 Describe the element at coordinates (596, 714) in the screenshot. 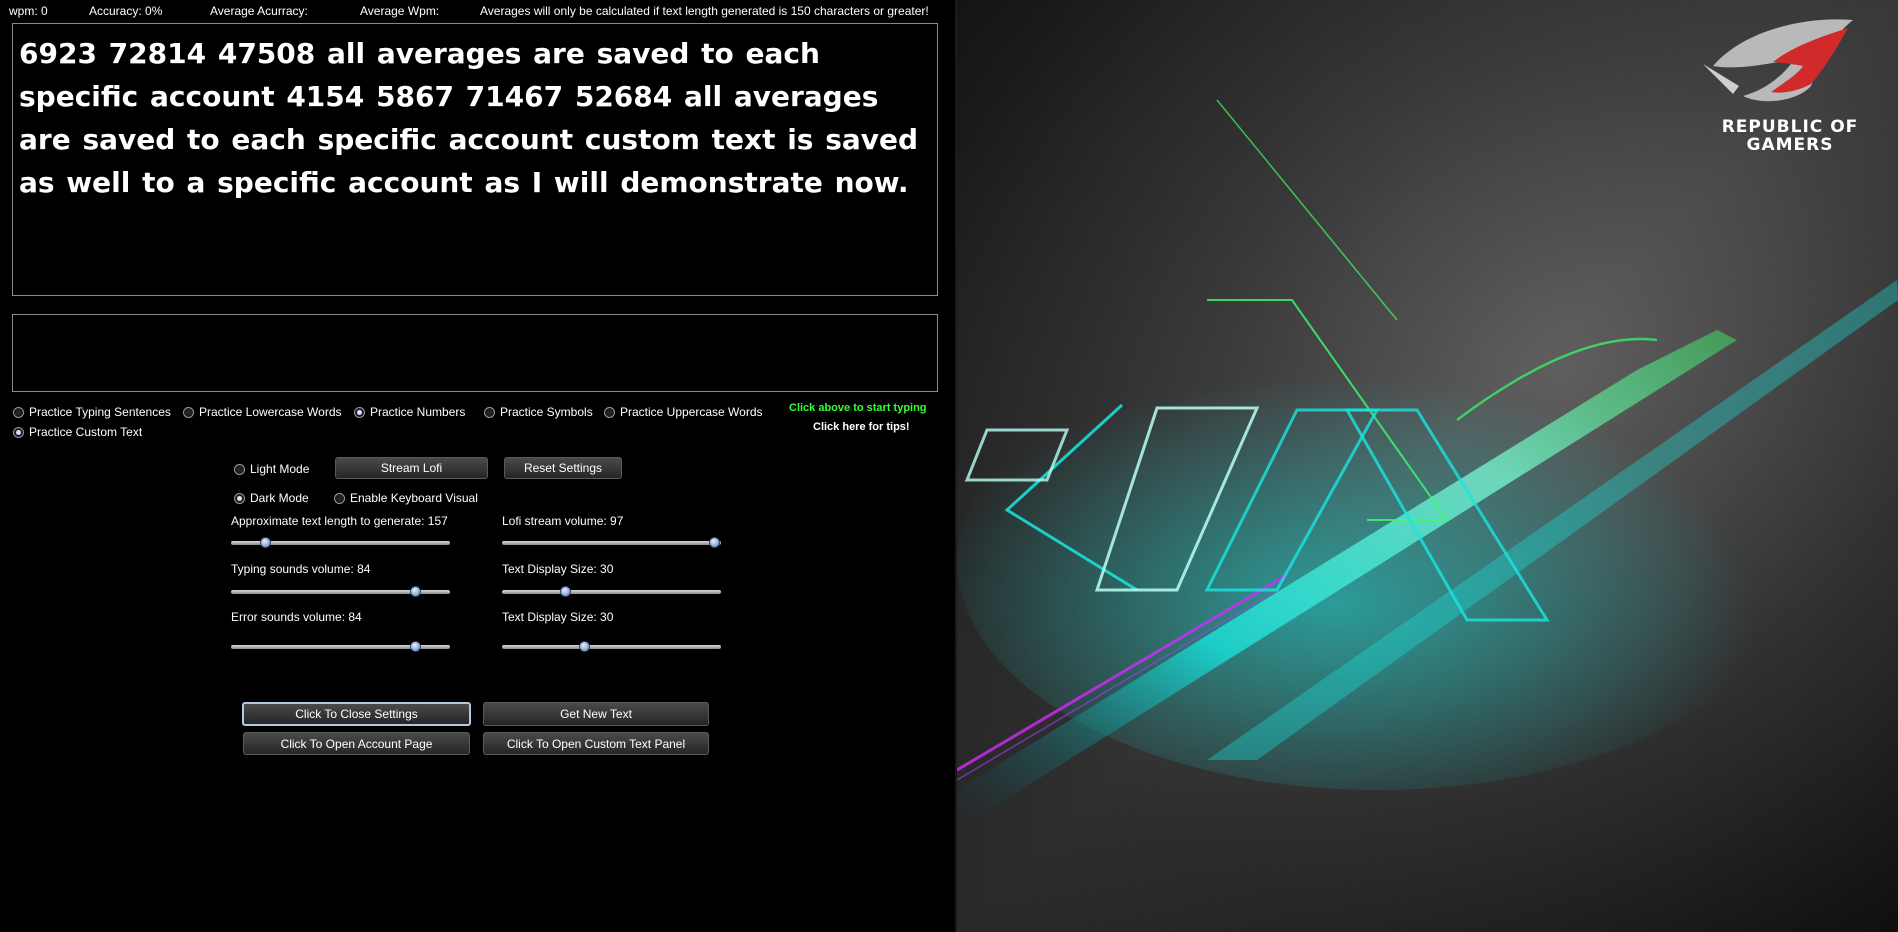

I see `get-new-text-button: Get New Text` at that location.